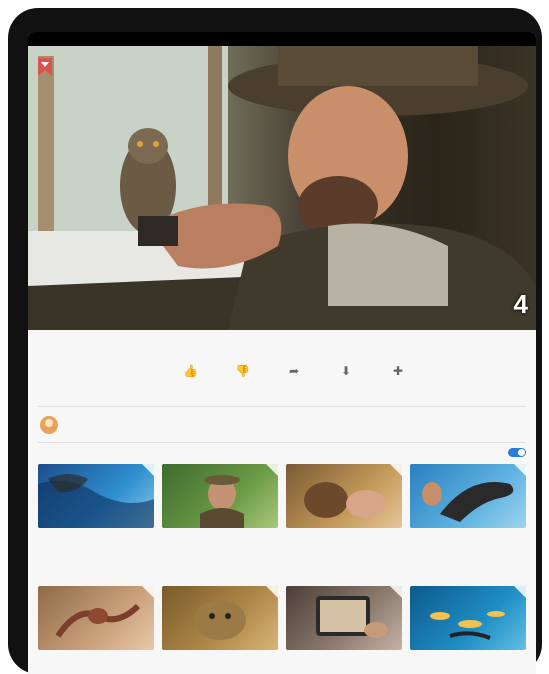  I want to click on video-actions: 👍 👎 ➦ ⬇ ✚, so click(298, 382).